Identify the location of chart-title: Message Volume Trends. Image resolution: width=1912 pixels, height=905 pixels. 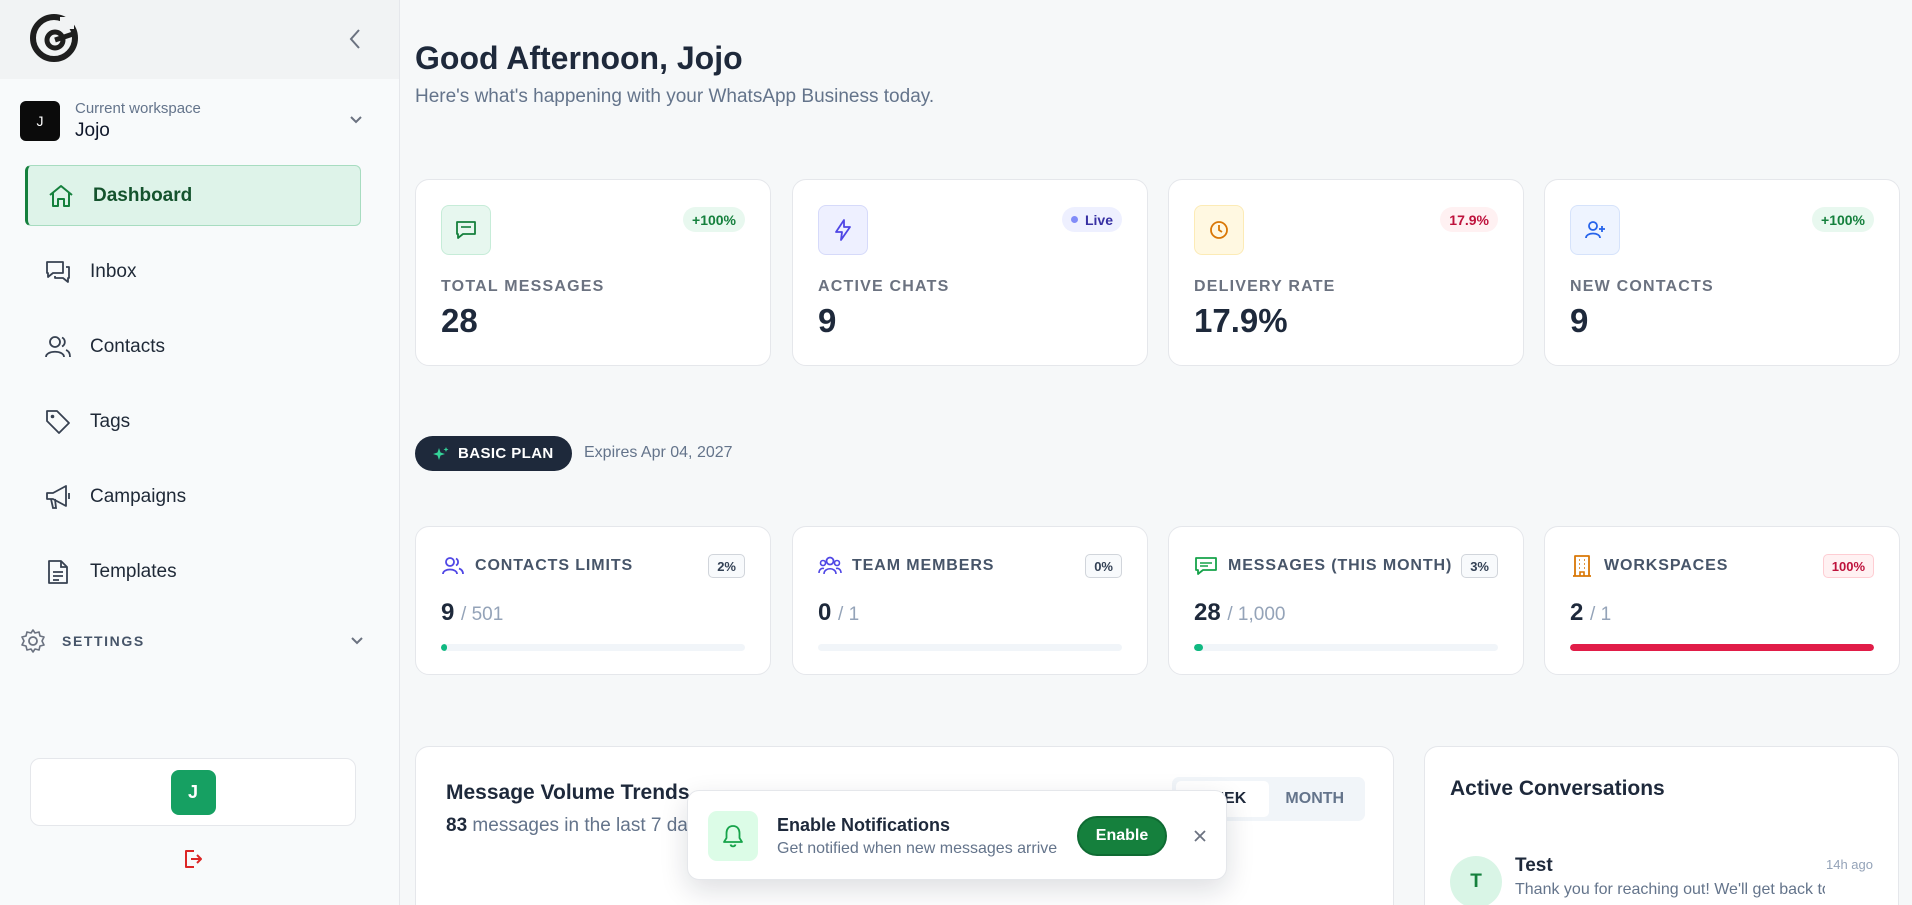
(568, 792).